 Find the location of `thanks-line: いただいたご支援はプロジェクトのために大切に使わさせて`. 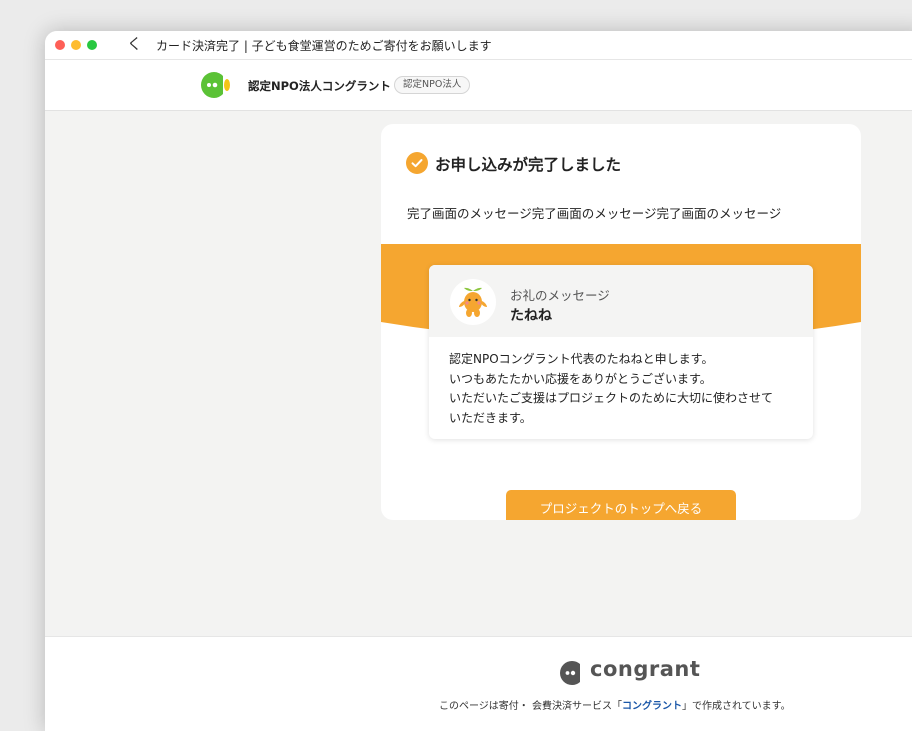

thanks-line: いただいたご支援はプロジェクトのために大切に使わさせて is located at coordinates (611, 398).